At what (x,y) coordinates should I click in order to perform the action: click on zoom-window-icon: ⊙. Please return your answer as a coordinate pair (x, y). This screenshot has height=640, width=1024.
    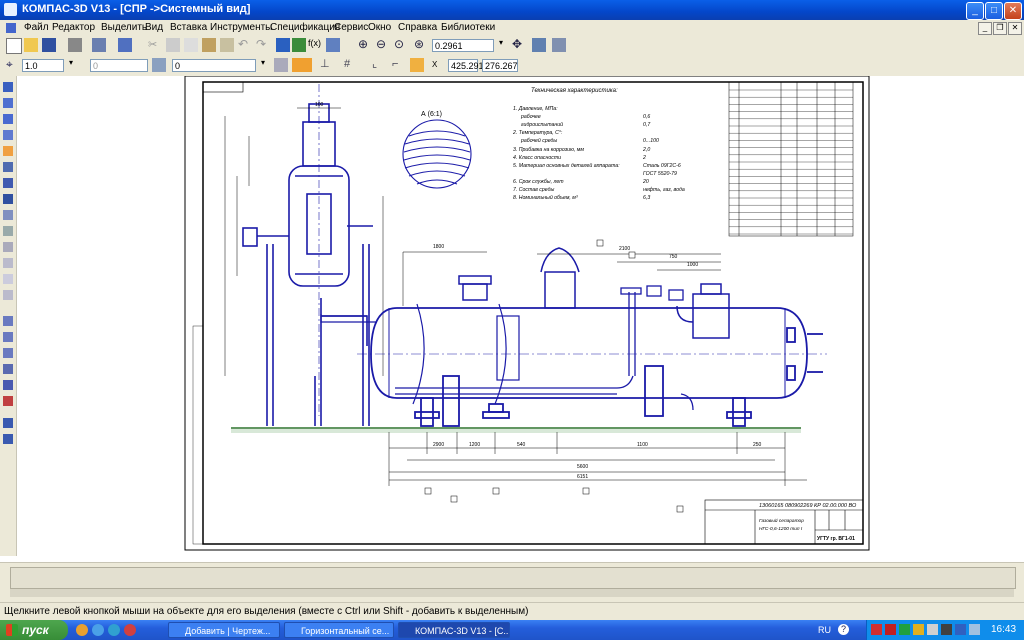
    Looking at the image, I should click on (401, 45).